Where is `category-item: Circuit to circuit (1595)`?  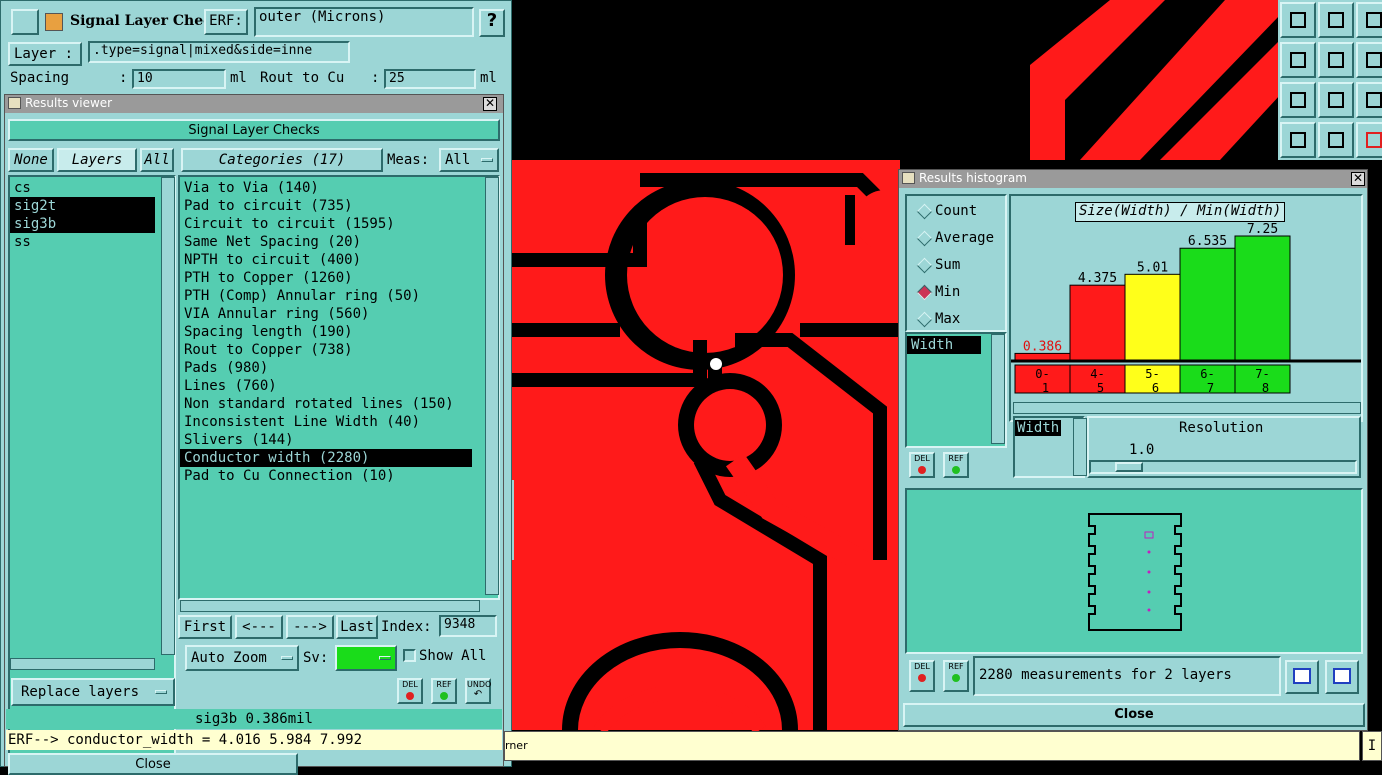
category-item: Circuit to circuit (1595) is located at coordinates (326, 224).